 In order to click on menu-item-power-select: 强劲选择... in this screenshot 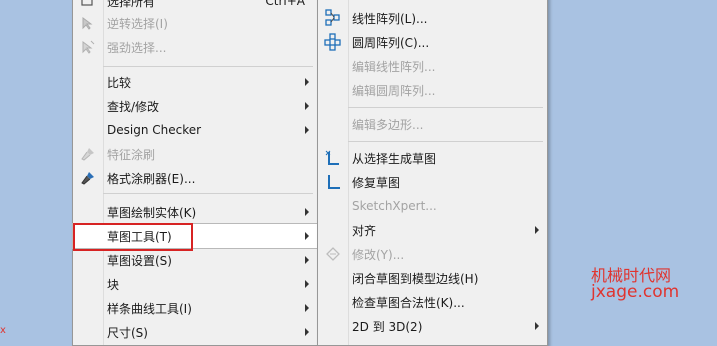, I will do `click(195, 47)`.